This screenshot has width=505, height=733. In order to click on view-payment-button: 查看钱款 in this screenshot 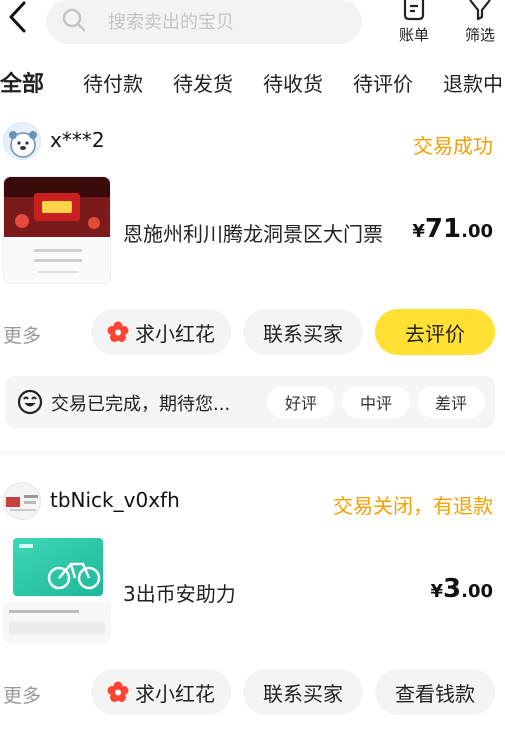, I will do `click(435, 692)`.